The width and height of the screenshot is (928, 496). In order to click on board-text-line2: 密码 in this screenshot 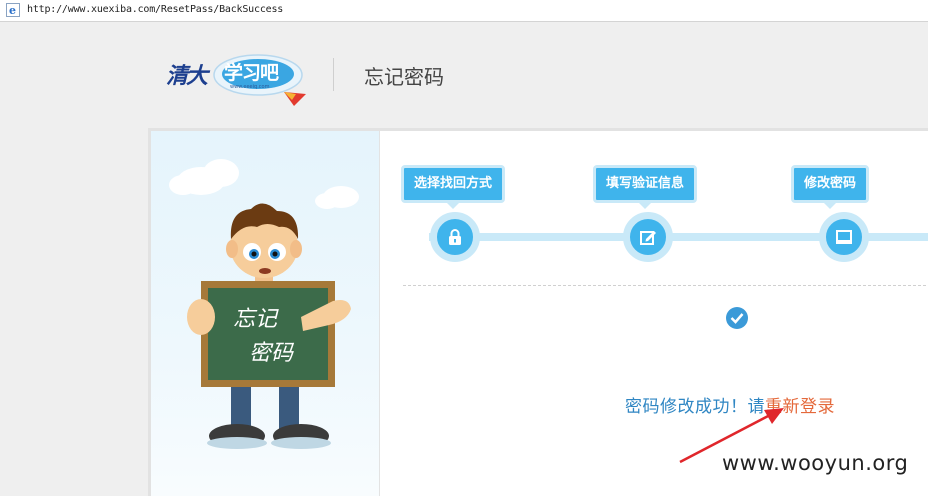, I will do `click(271, 353)`.